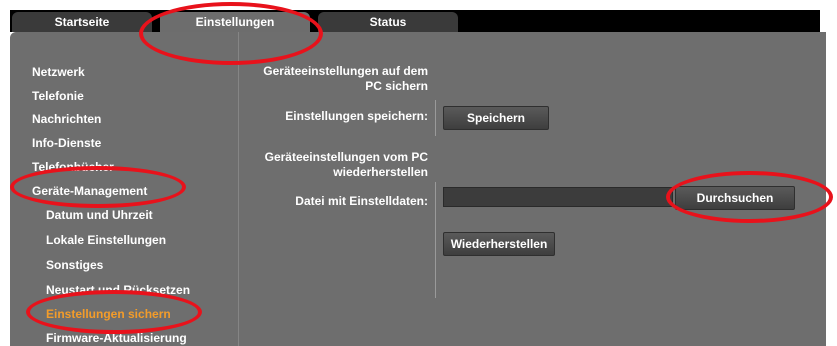  I want to click on sidebar-item-firmware: Firmware-Aktualisierung, so click(116, 338).